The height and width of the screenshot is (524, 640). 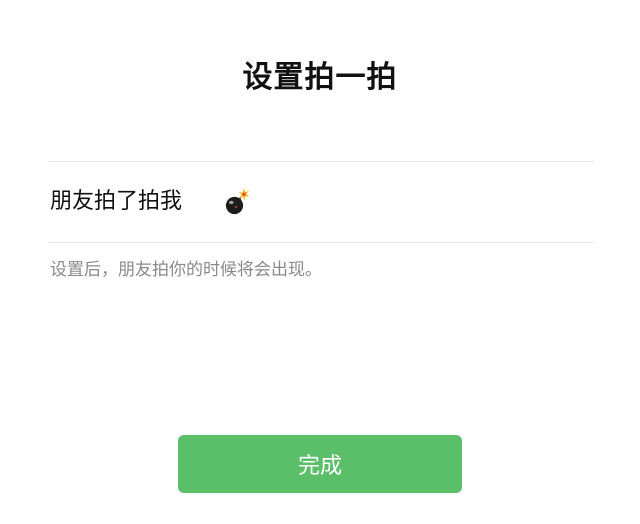 I want to click on done-button: 完成, so click(x=320, y=464).